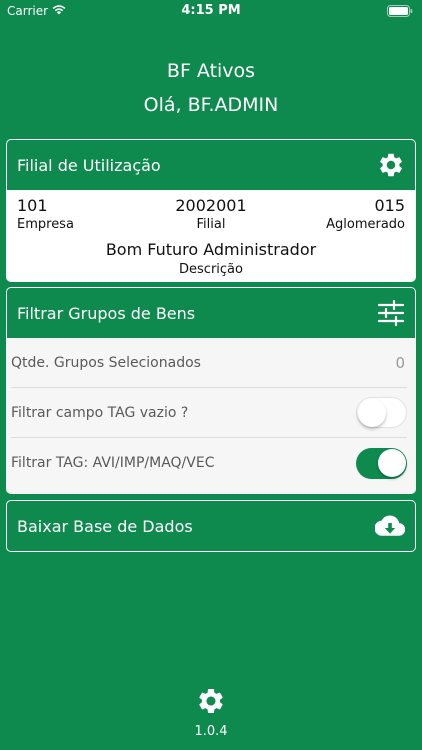 The height and width of the screenshot is (750, 422). What do you see at coordinates (400, 362) in the screenshot?
I see `grupos-selecionados-count: 0` at bounding box center [400, 362].